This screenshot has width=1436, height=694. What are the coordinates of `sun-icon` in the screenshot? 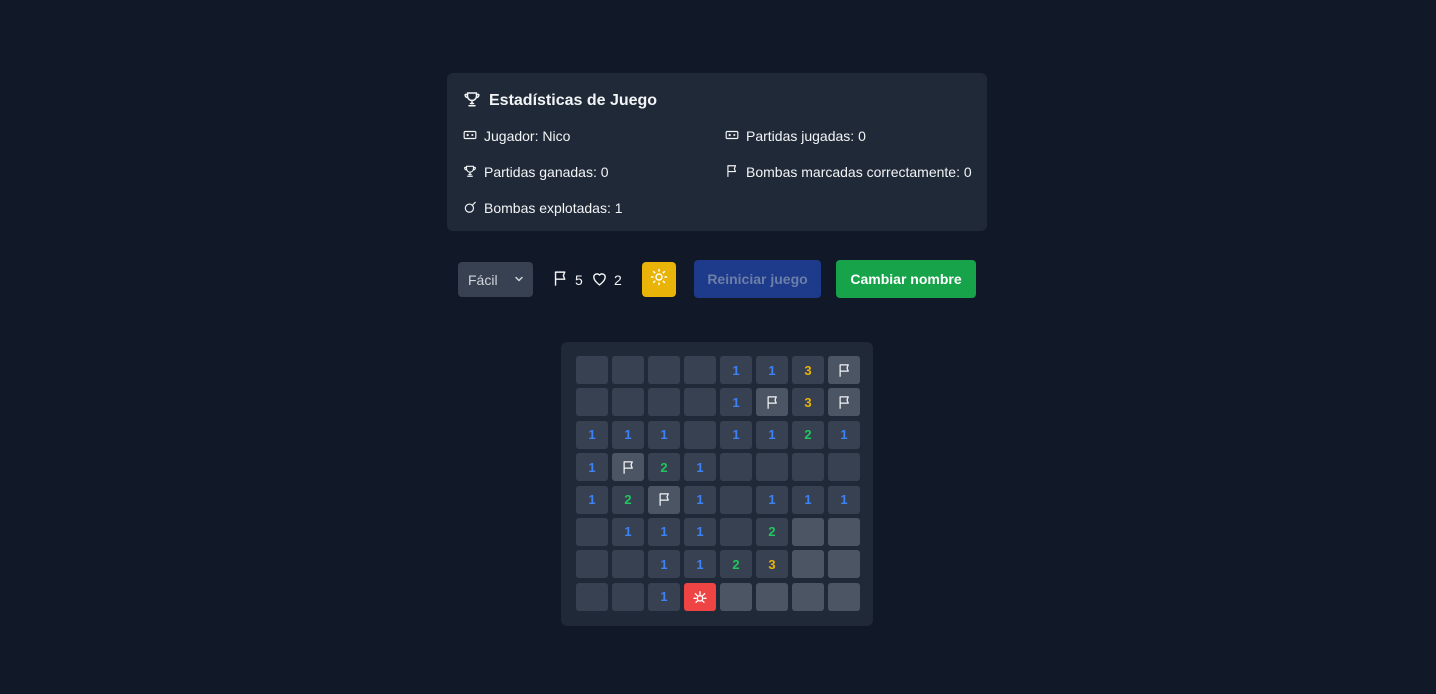 It's located at (659, 279).